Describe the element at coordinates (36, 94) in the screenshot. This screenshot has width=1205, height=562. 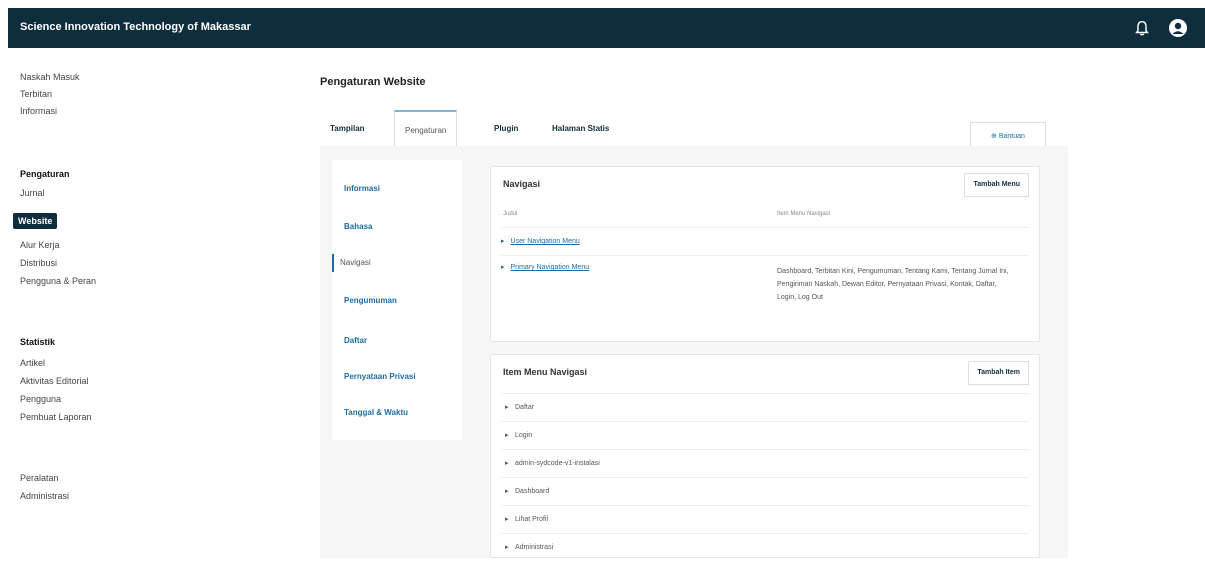
I see `sidebar-item-terbitan: Terbitan` at that location.